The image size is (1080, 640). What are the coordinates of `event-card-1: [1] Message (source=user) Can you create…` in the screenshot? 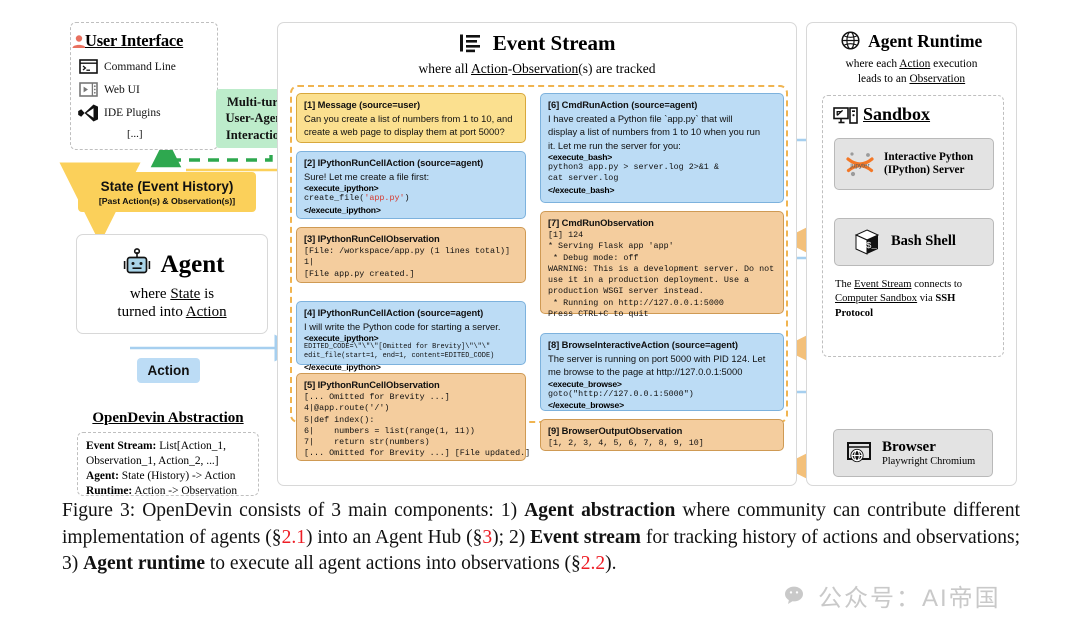 It's located at (411, 118).